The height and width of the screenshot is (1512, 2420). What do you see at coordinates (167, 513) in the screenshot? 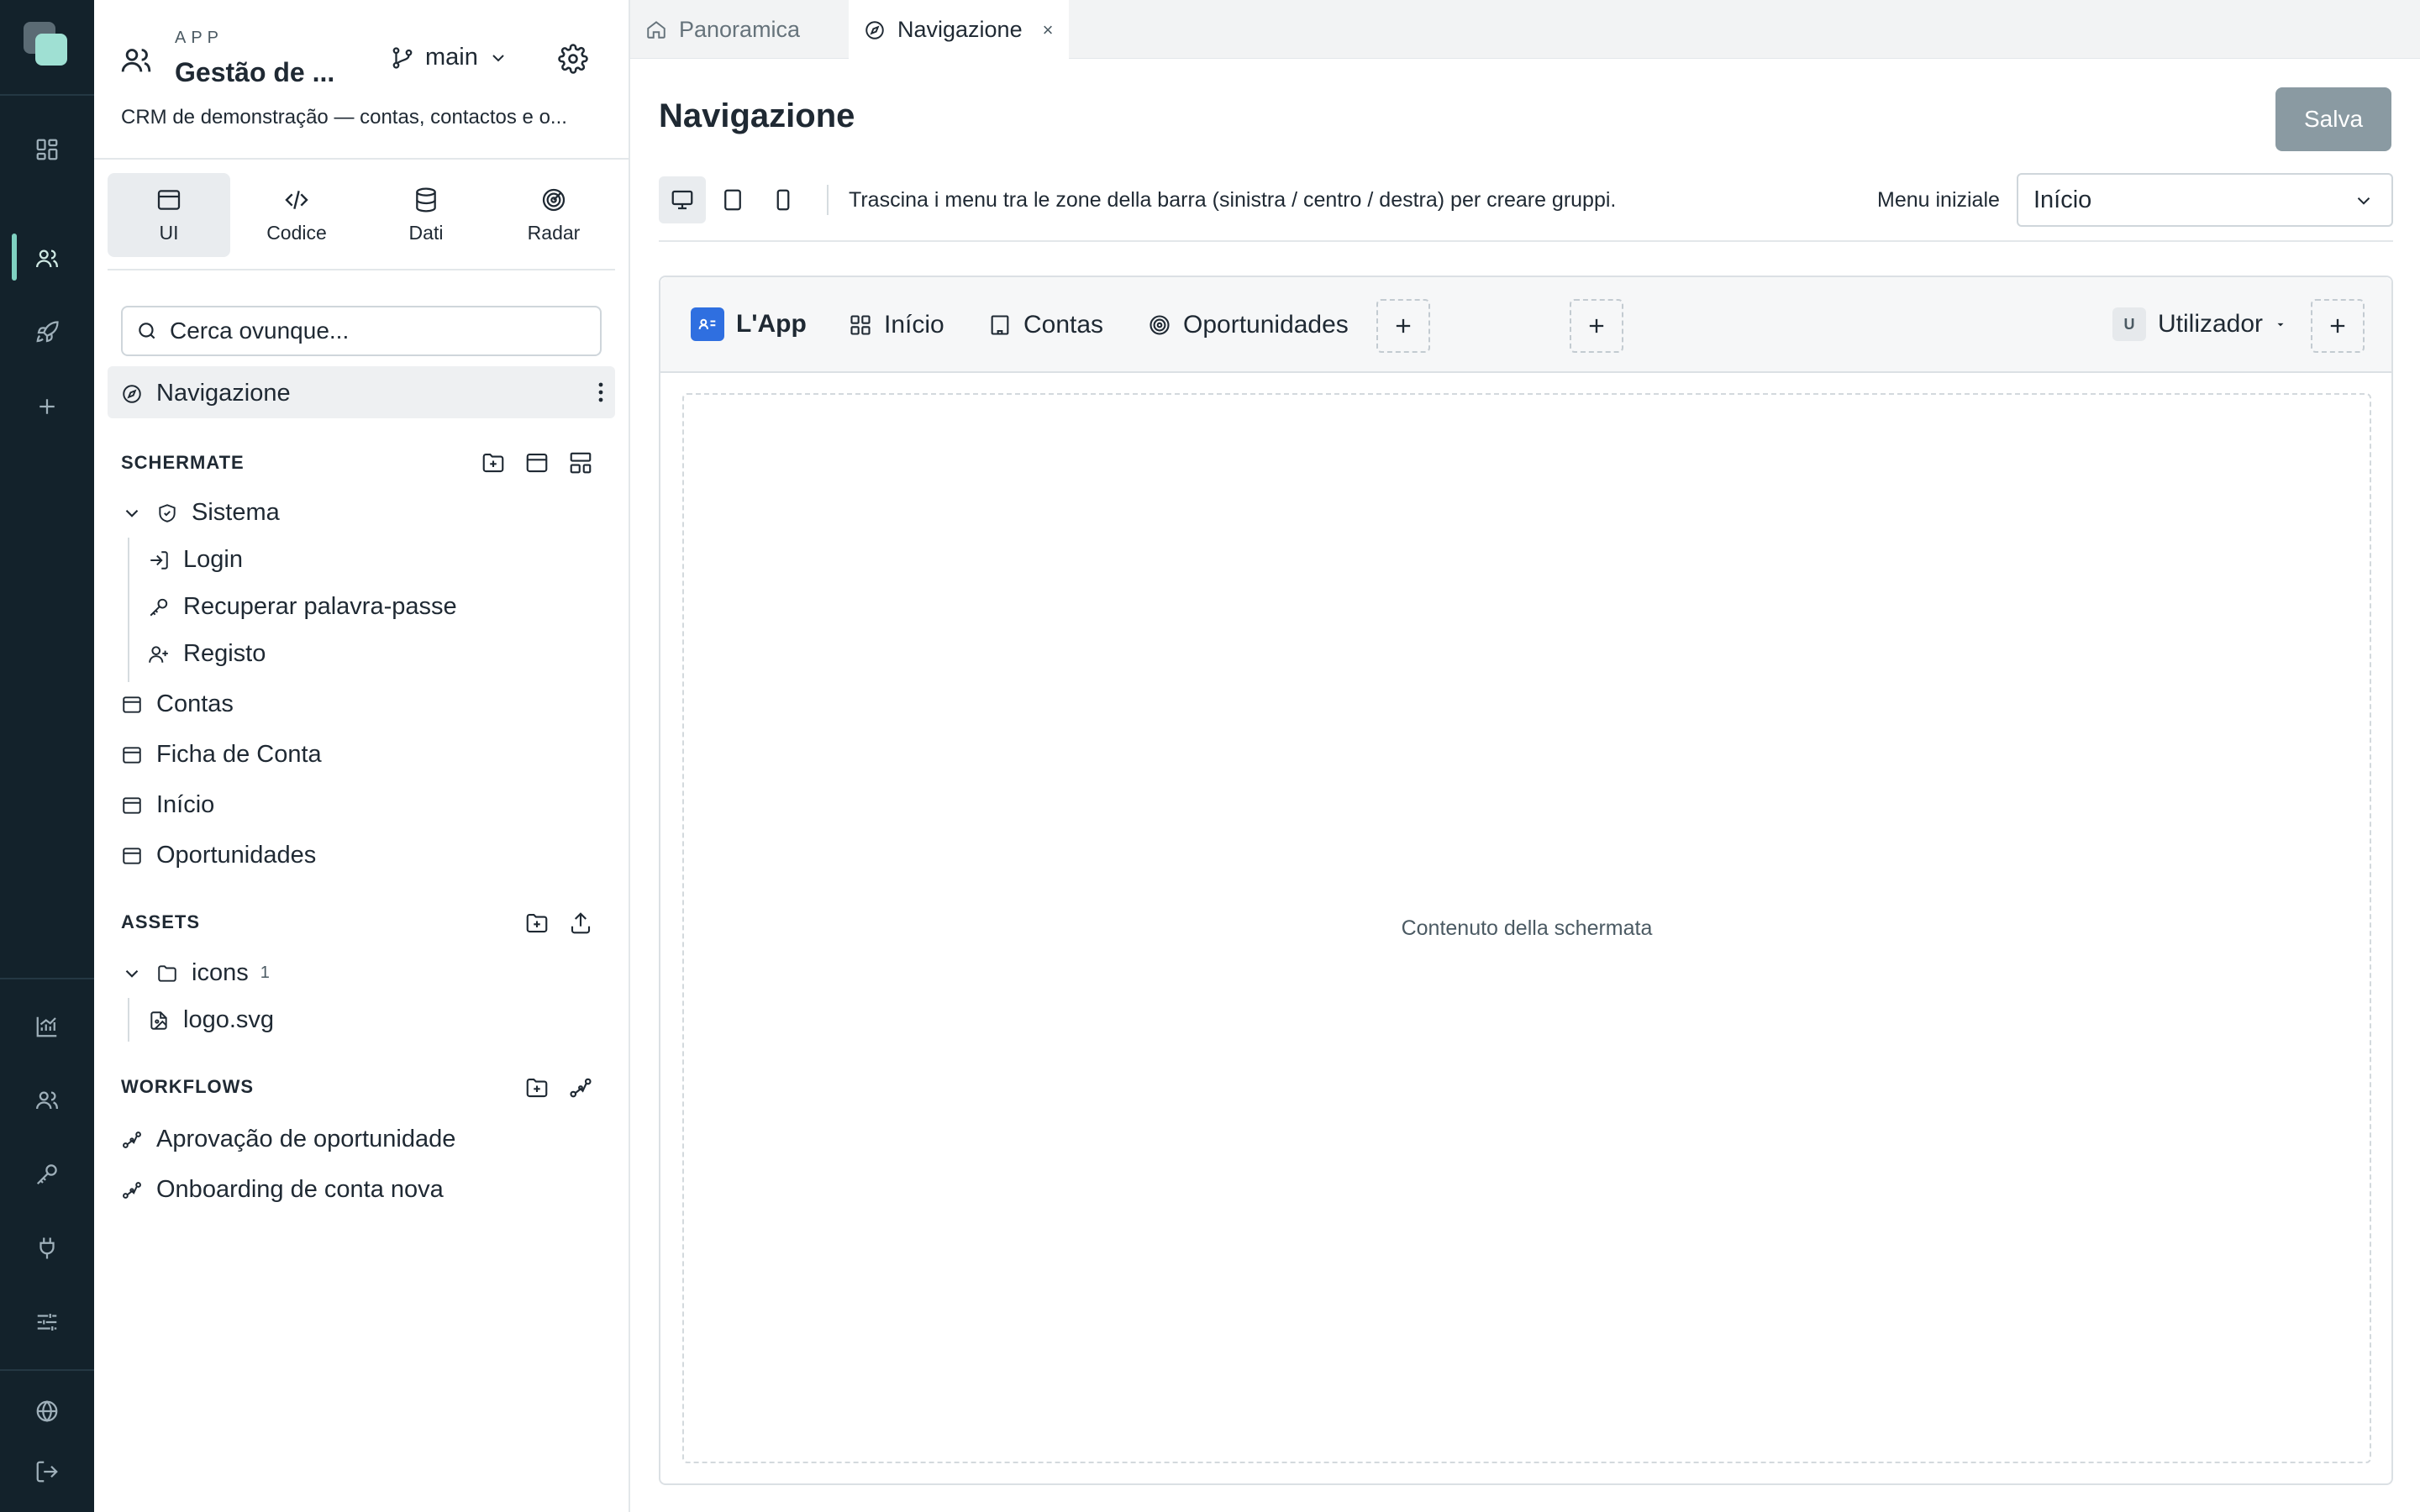
I see `shield-icon` at bounding box center [167, 513].